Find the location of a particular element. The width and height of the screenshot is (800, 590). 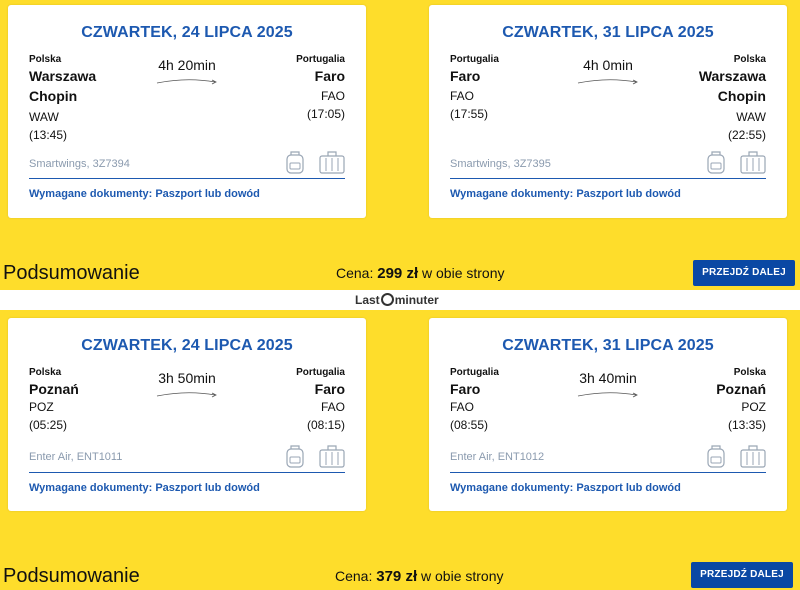

departure-time: (05:25) is located at coordinates (48, 425).